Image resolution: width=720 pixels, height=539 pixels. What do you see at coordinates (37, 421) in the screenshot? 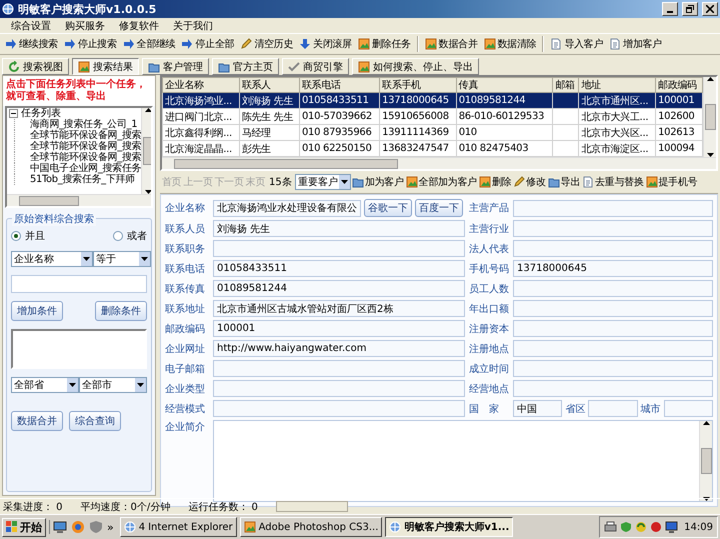
I see `search-action-button: 数据合并` at bounding box center [37, 421].